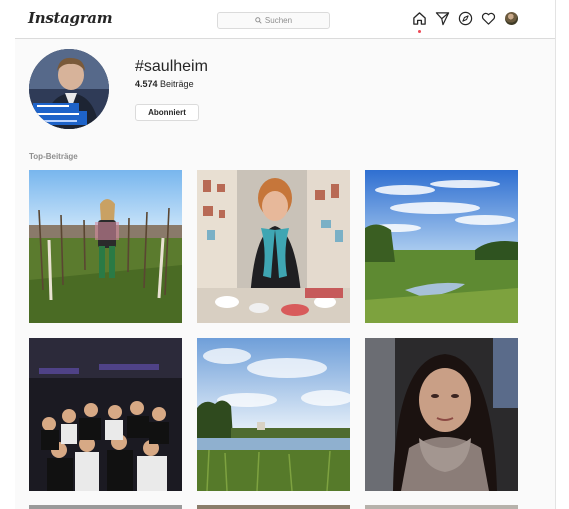  I want to click on post-tile-group, so click(105, 414).